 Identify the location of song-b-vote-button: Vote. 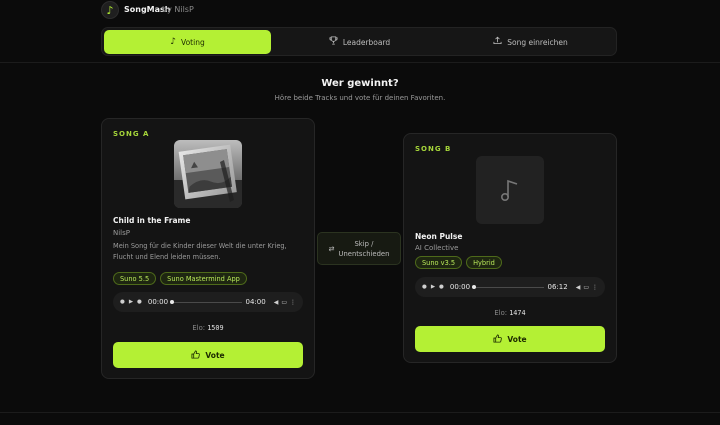
(510, 339).